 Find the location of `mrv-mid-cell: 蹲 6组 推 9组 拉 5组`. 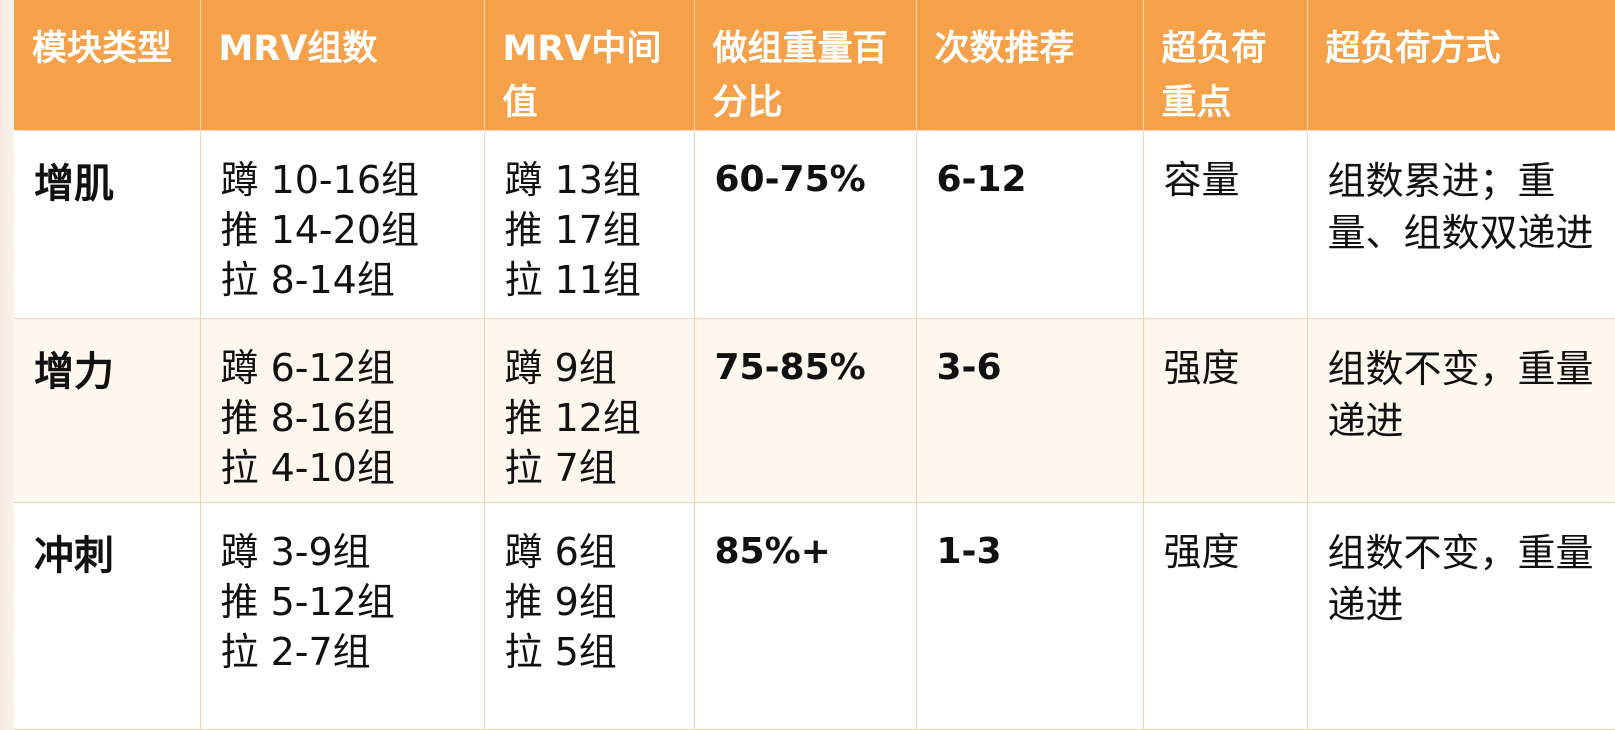

mrv-mid-cell: 蹲 6组 推 9组 拉 5组 is located at coordinates (589, 616).